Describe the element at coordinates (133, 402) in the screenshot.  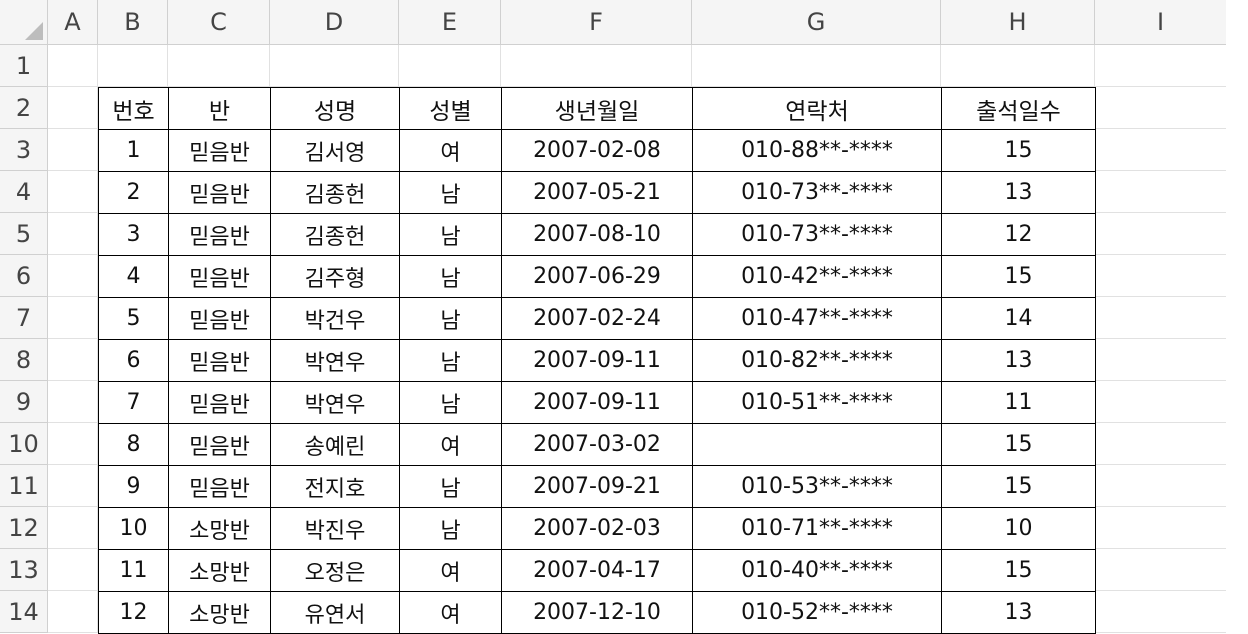
I see `cell-b9: 7` at that location.